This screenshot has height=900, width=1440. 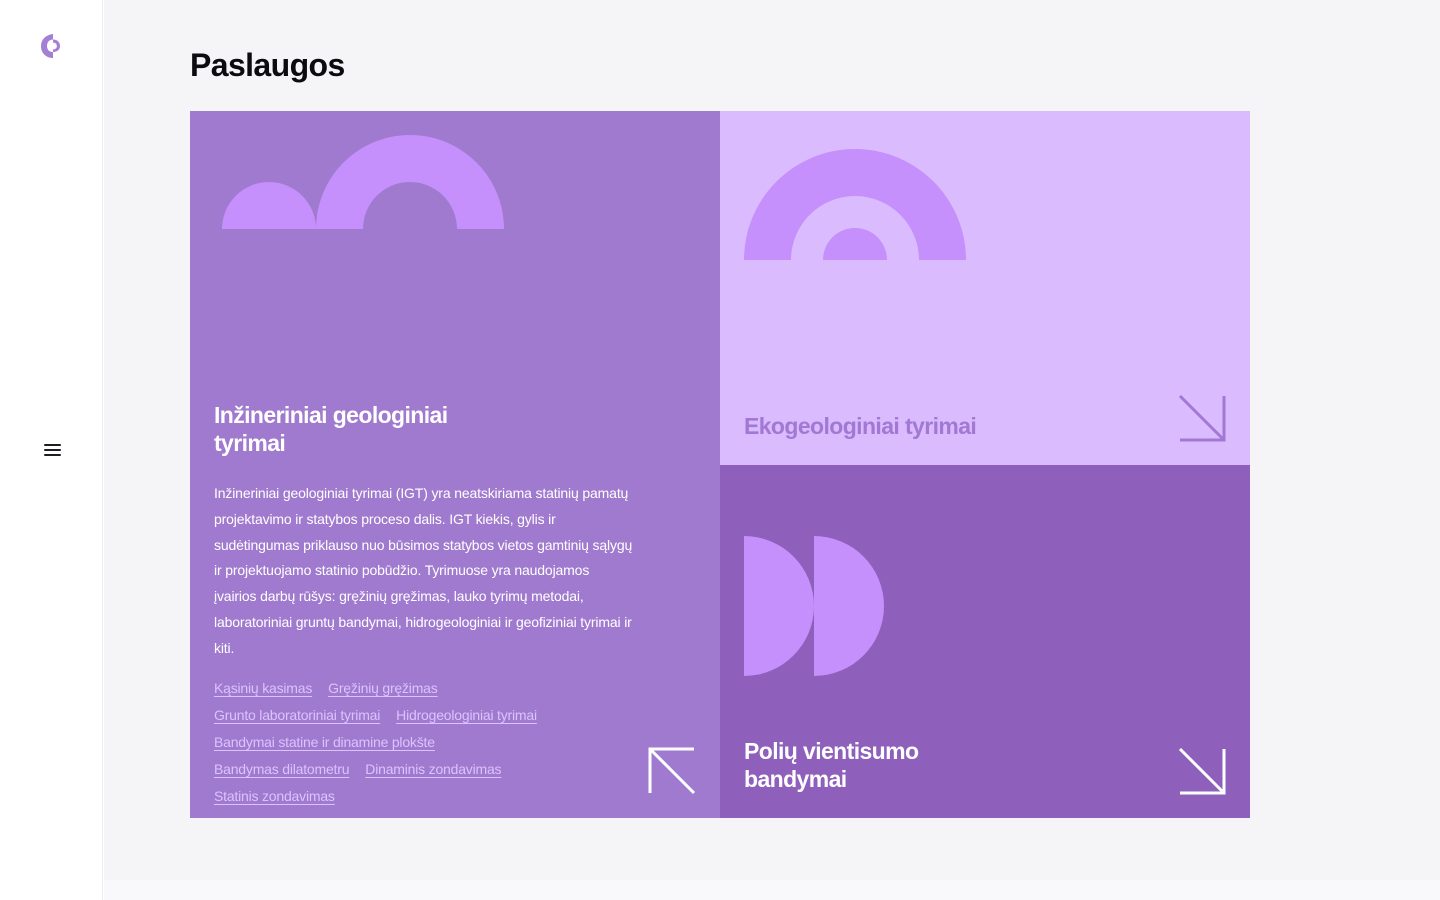 I want to click on arrow-up-left-icon, so click(x=672, y=771).